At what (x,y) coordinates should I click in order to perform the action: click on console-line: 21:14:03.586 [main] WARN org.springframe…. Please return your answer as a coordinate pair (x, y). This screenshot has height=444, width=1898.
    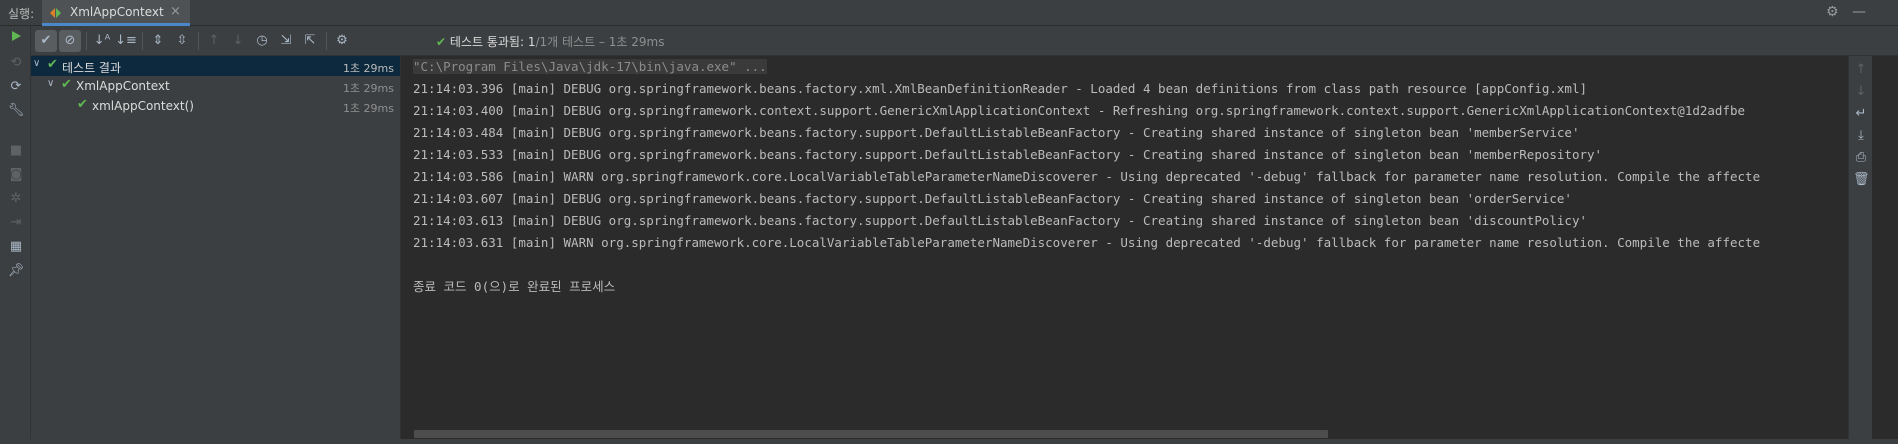
    Looking at the image, I should click on (1087, 176).